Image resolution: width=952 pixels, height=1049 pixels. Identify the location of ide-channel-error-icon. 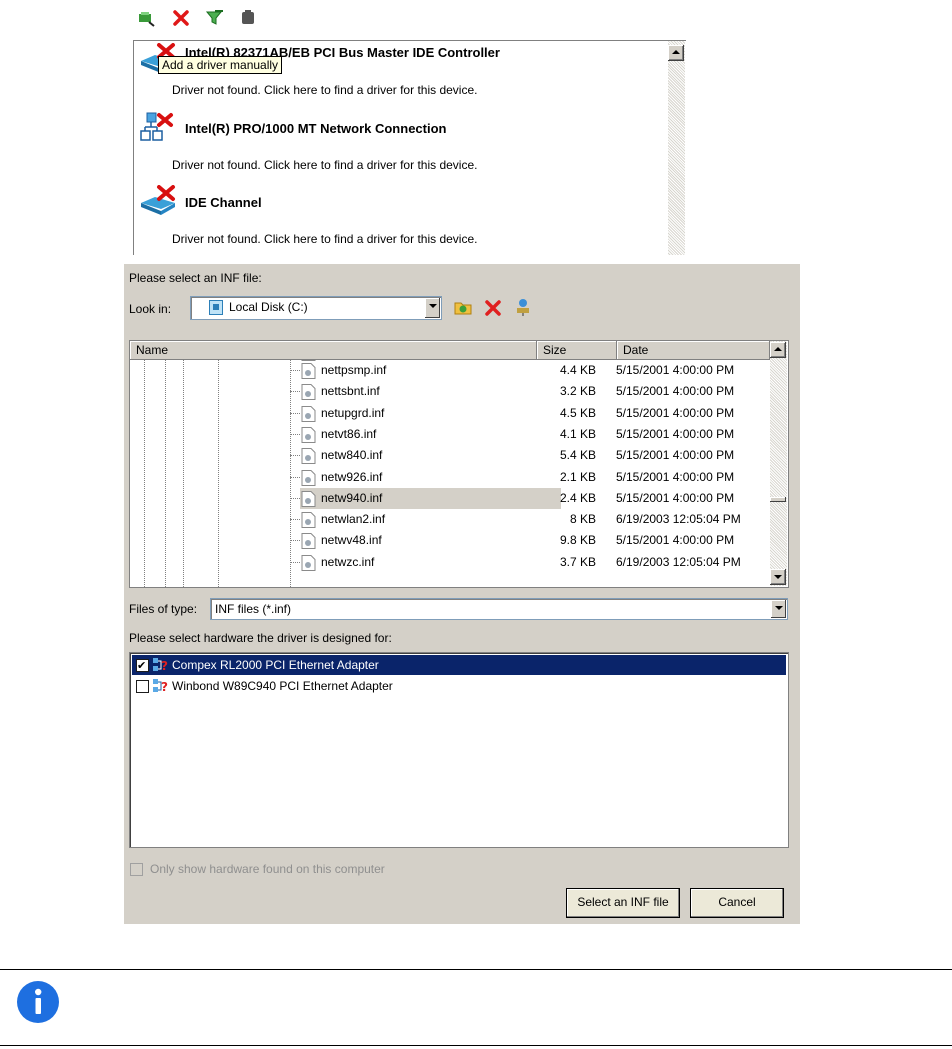
(159, 202).